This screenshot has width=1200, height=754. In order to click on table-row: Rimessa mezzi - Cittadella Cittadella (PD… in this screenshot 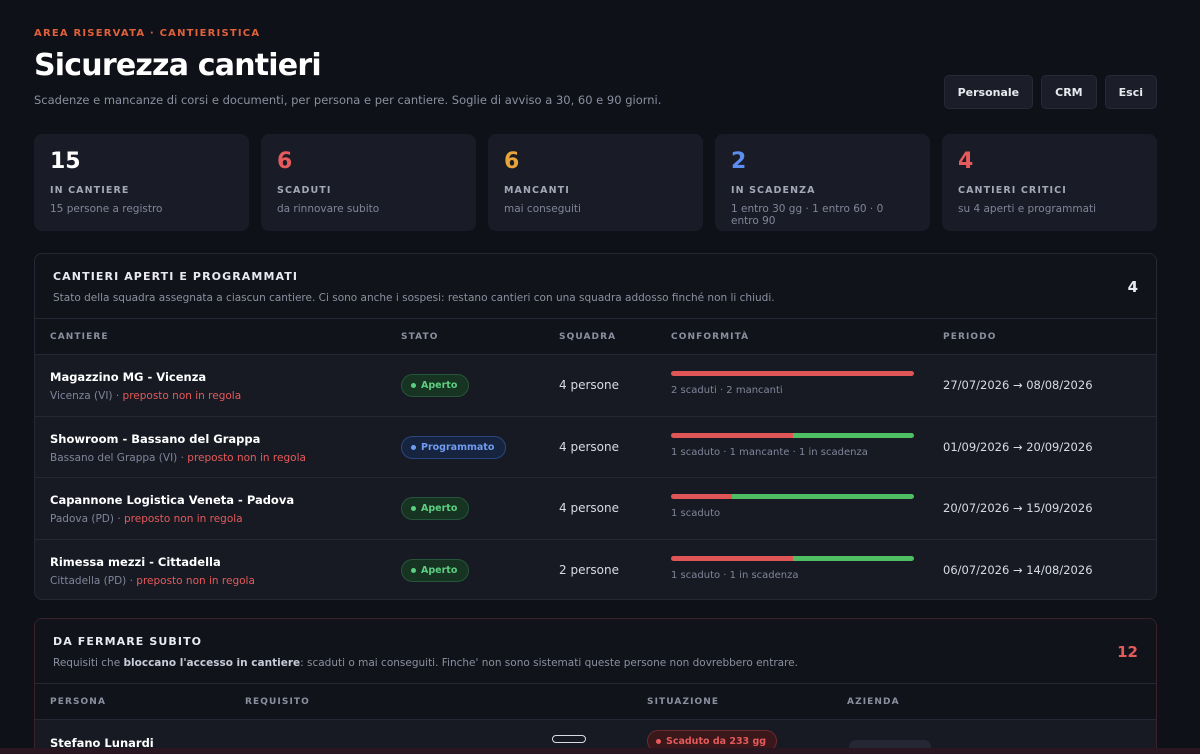, I will do `click(595, 569)`.